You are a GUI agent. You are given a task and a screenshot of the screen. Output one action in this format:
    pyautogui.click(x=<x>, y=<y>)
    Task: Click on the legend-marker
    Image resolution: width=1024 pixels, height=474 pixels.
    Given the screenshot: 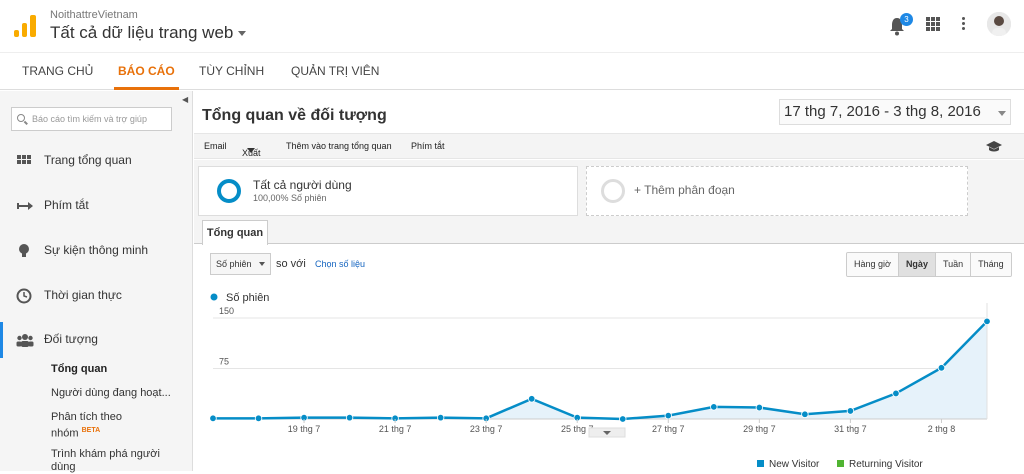 What is the action you would take?
    pyautogui.click(x=214, y=297)
    